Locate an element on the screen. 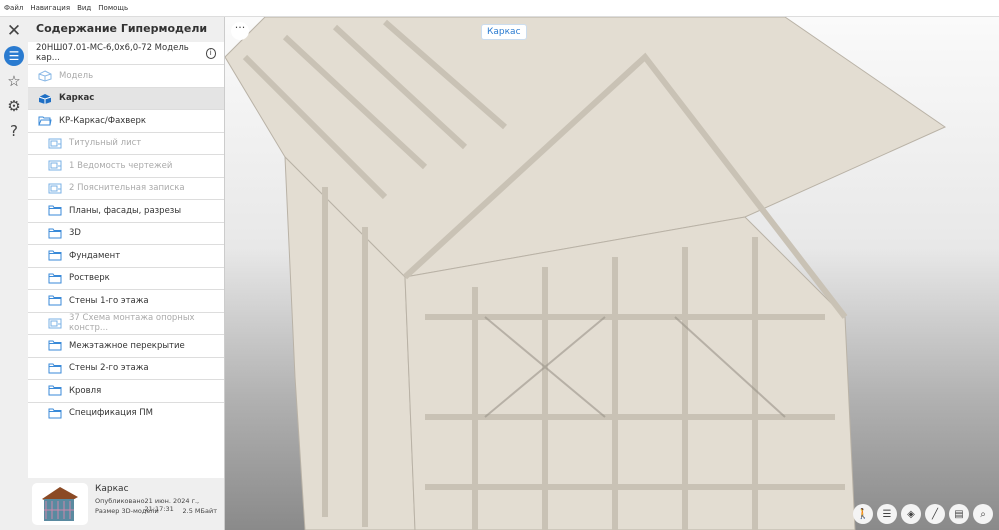 This screenshot has width=999, height=530. list-item: 2 Пояснительная записка is located at coordinates (126, 188).